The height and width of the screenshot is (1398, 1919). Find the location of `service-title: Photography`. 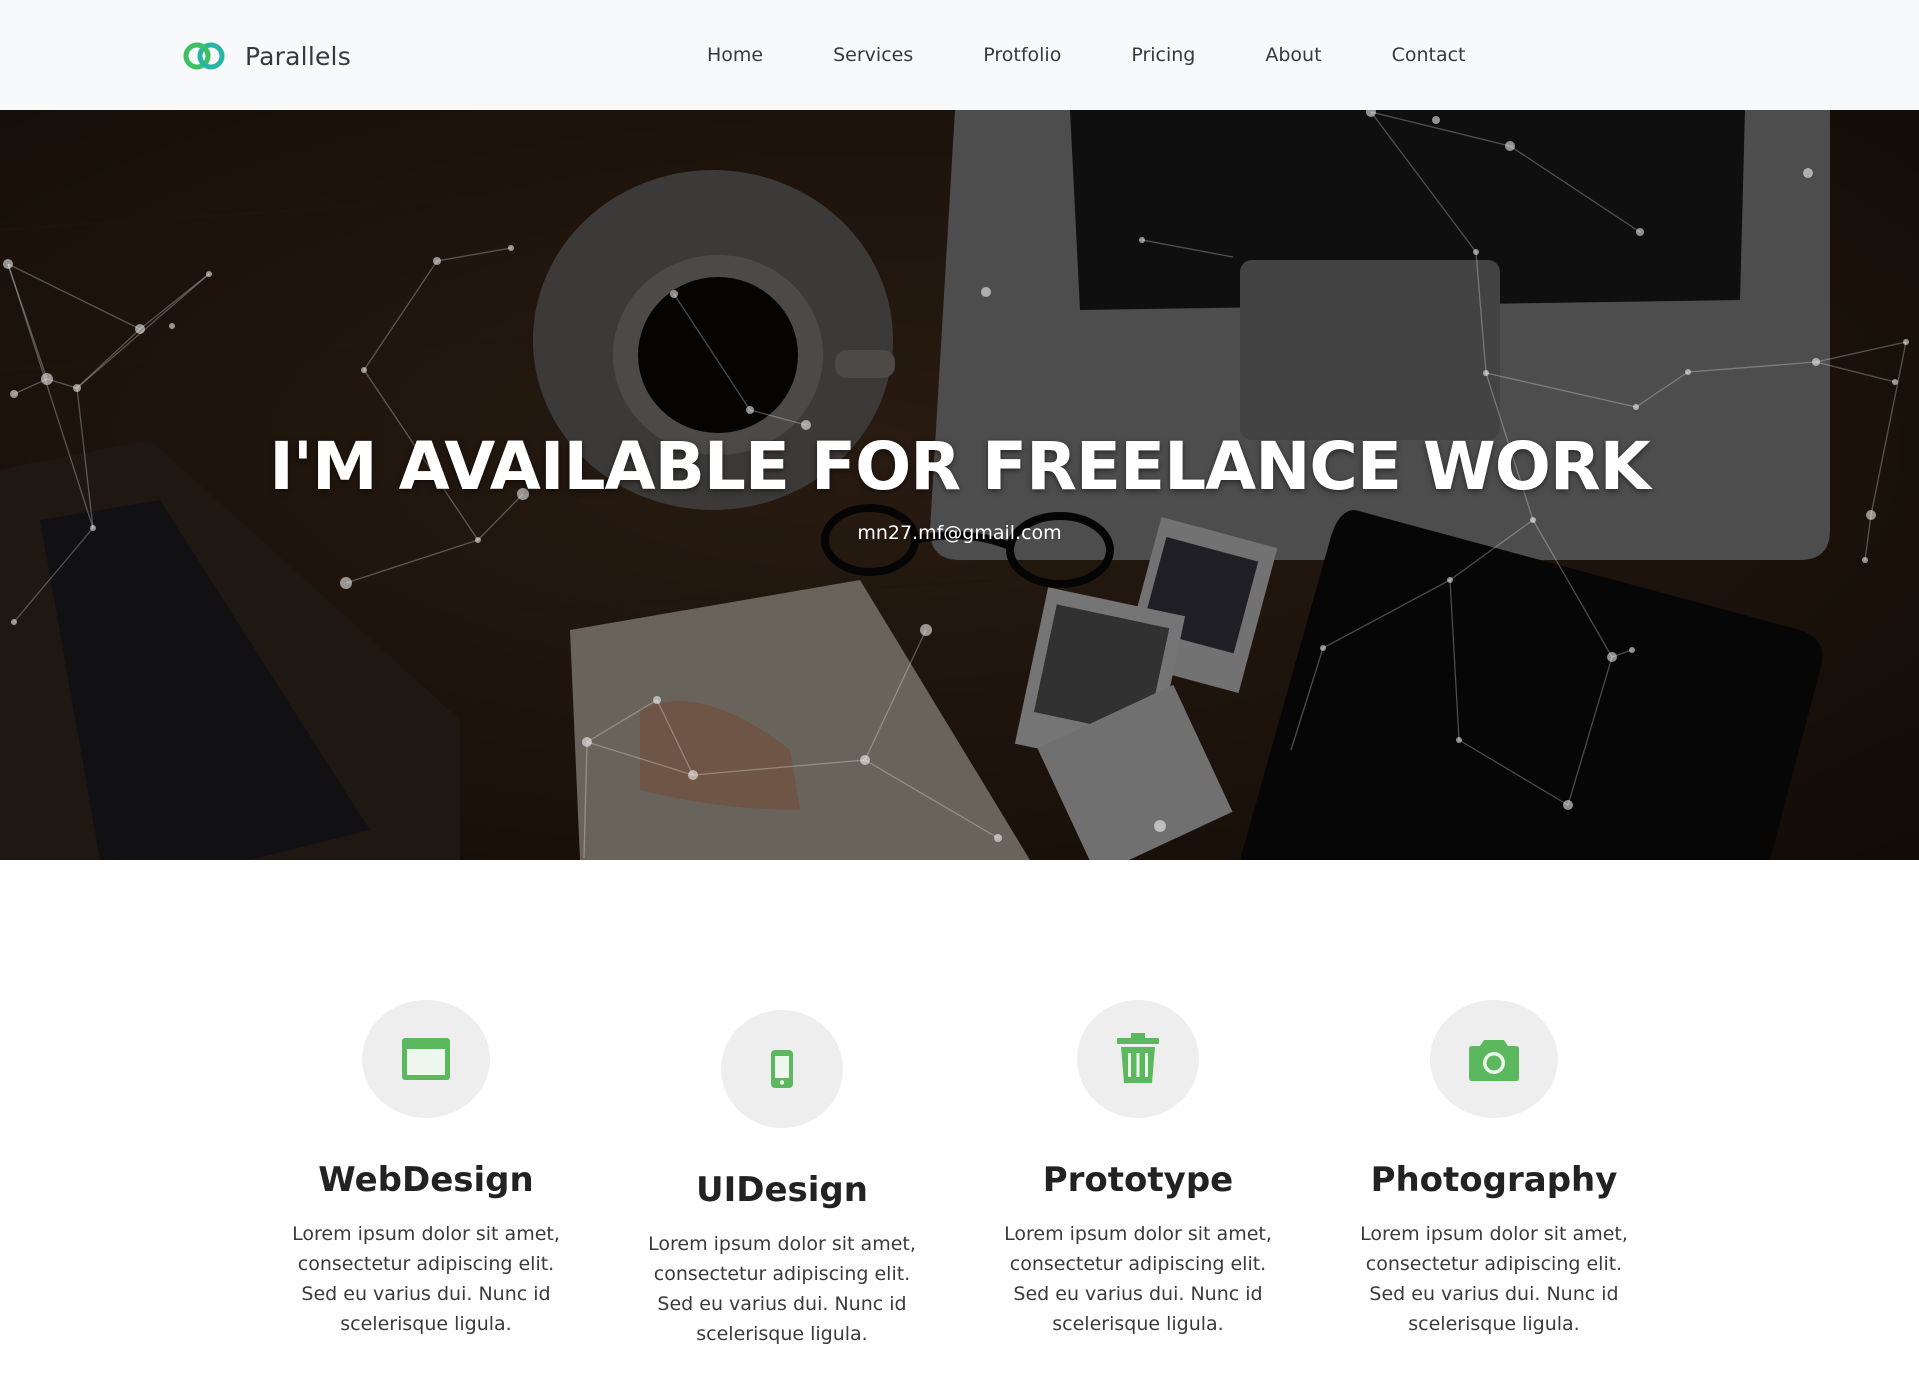

service-title: Photography is located at coordinates (1494, 1180).